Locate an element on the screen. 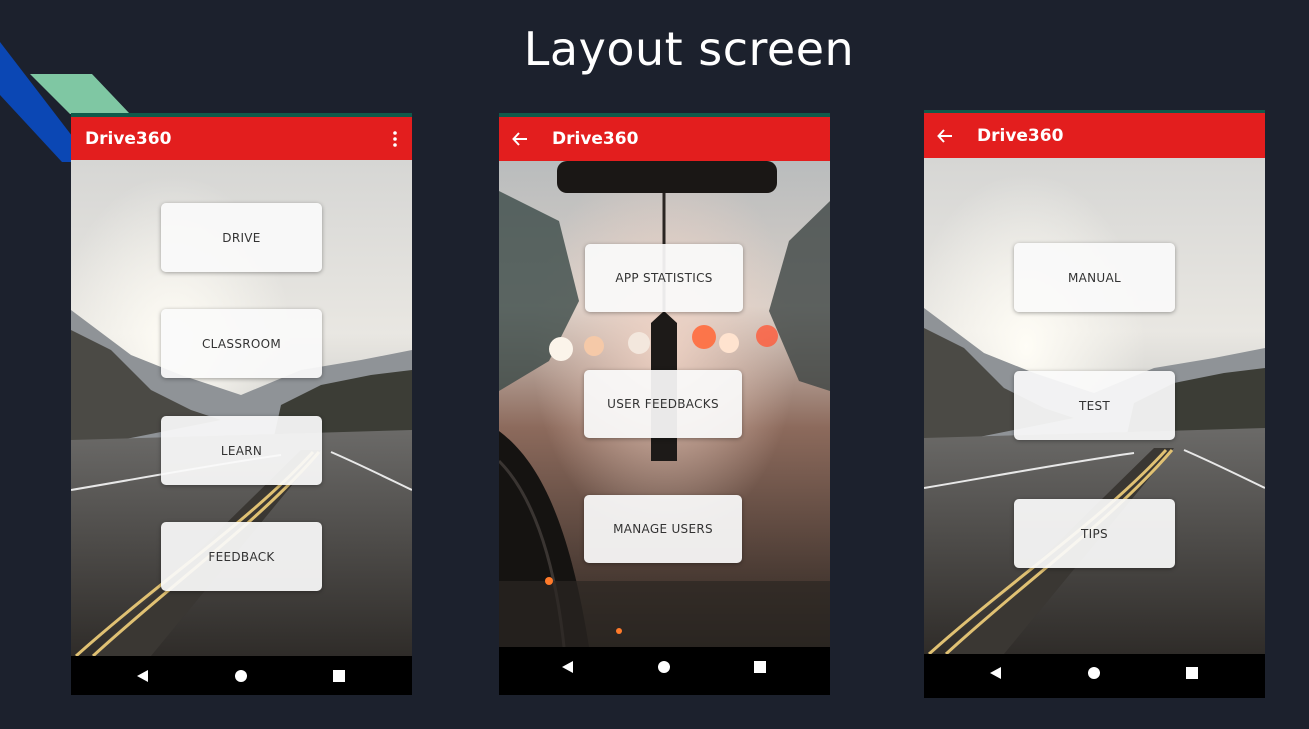  manual-button: MANUAL is located at coordinates (1094, 277).